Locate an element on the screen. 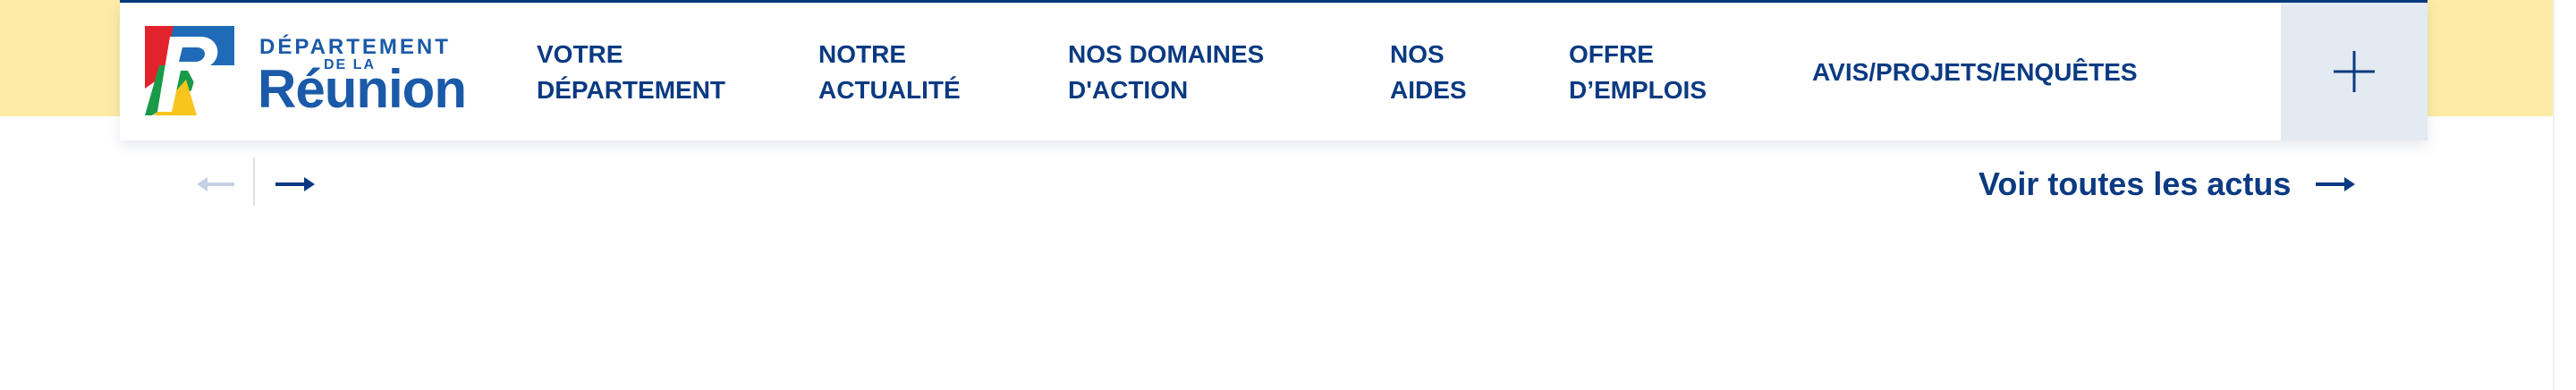 Image resolution: width=2576 pixels, height=390 pixels. nav-item-label-line1: NOS DOMAINES is located at coordinates (1166, 54).